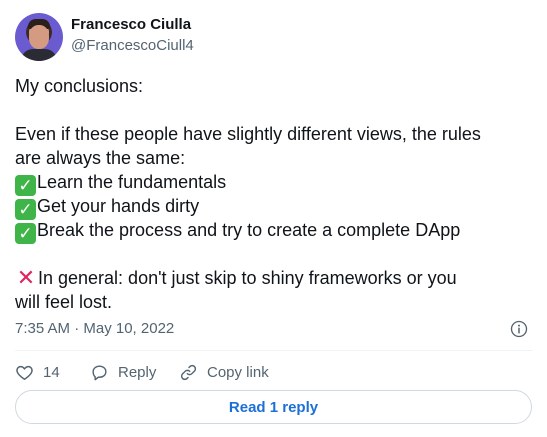 The height and width of the screenshot is (437, 547). I want to click on avatar, so click(39, 37).